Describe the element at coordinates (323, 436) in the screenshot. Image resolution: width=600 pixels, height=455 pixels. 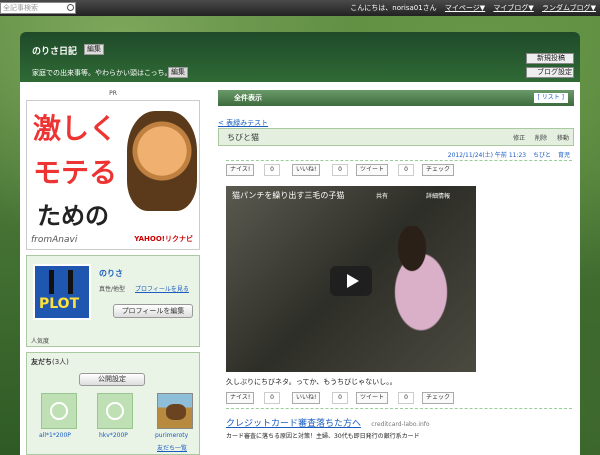
I see `text-ad-description: カード審査に落ちる原因と対策！主婦、30代も即日発行の銀行系カード` at that location.